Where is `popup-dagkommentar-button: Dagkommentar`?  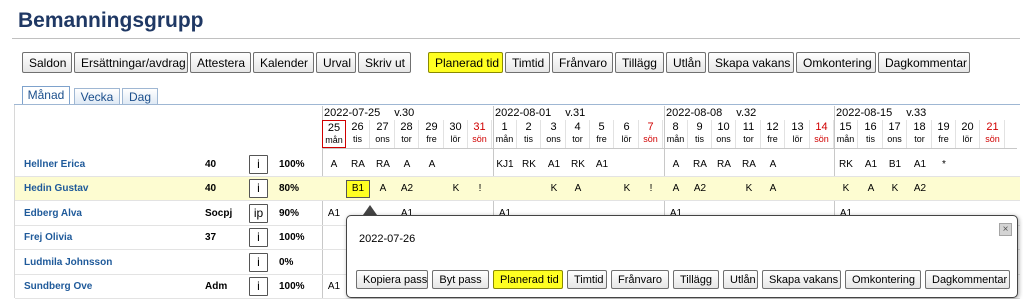
popup-dagkommentar-button: Dagkommentar is located at coordinates (967, 279).